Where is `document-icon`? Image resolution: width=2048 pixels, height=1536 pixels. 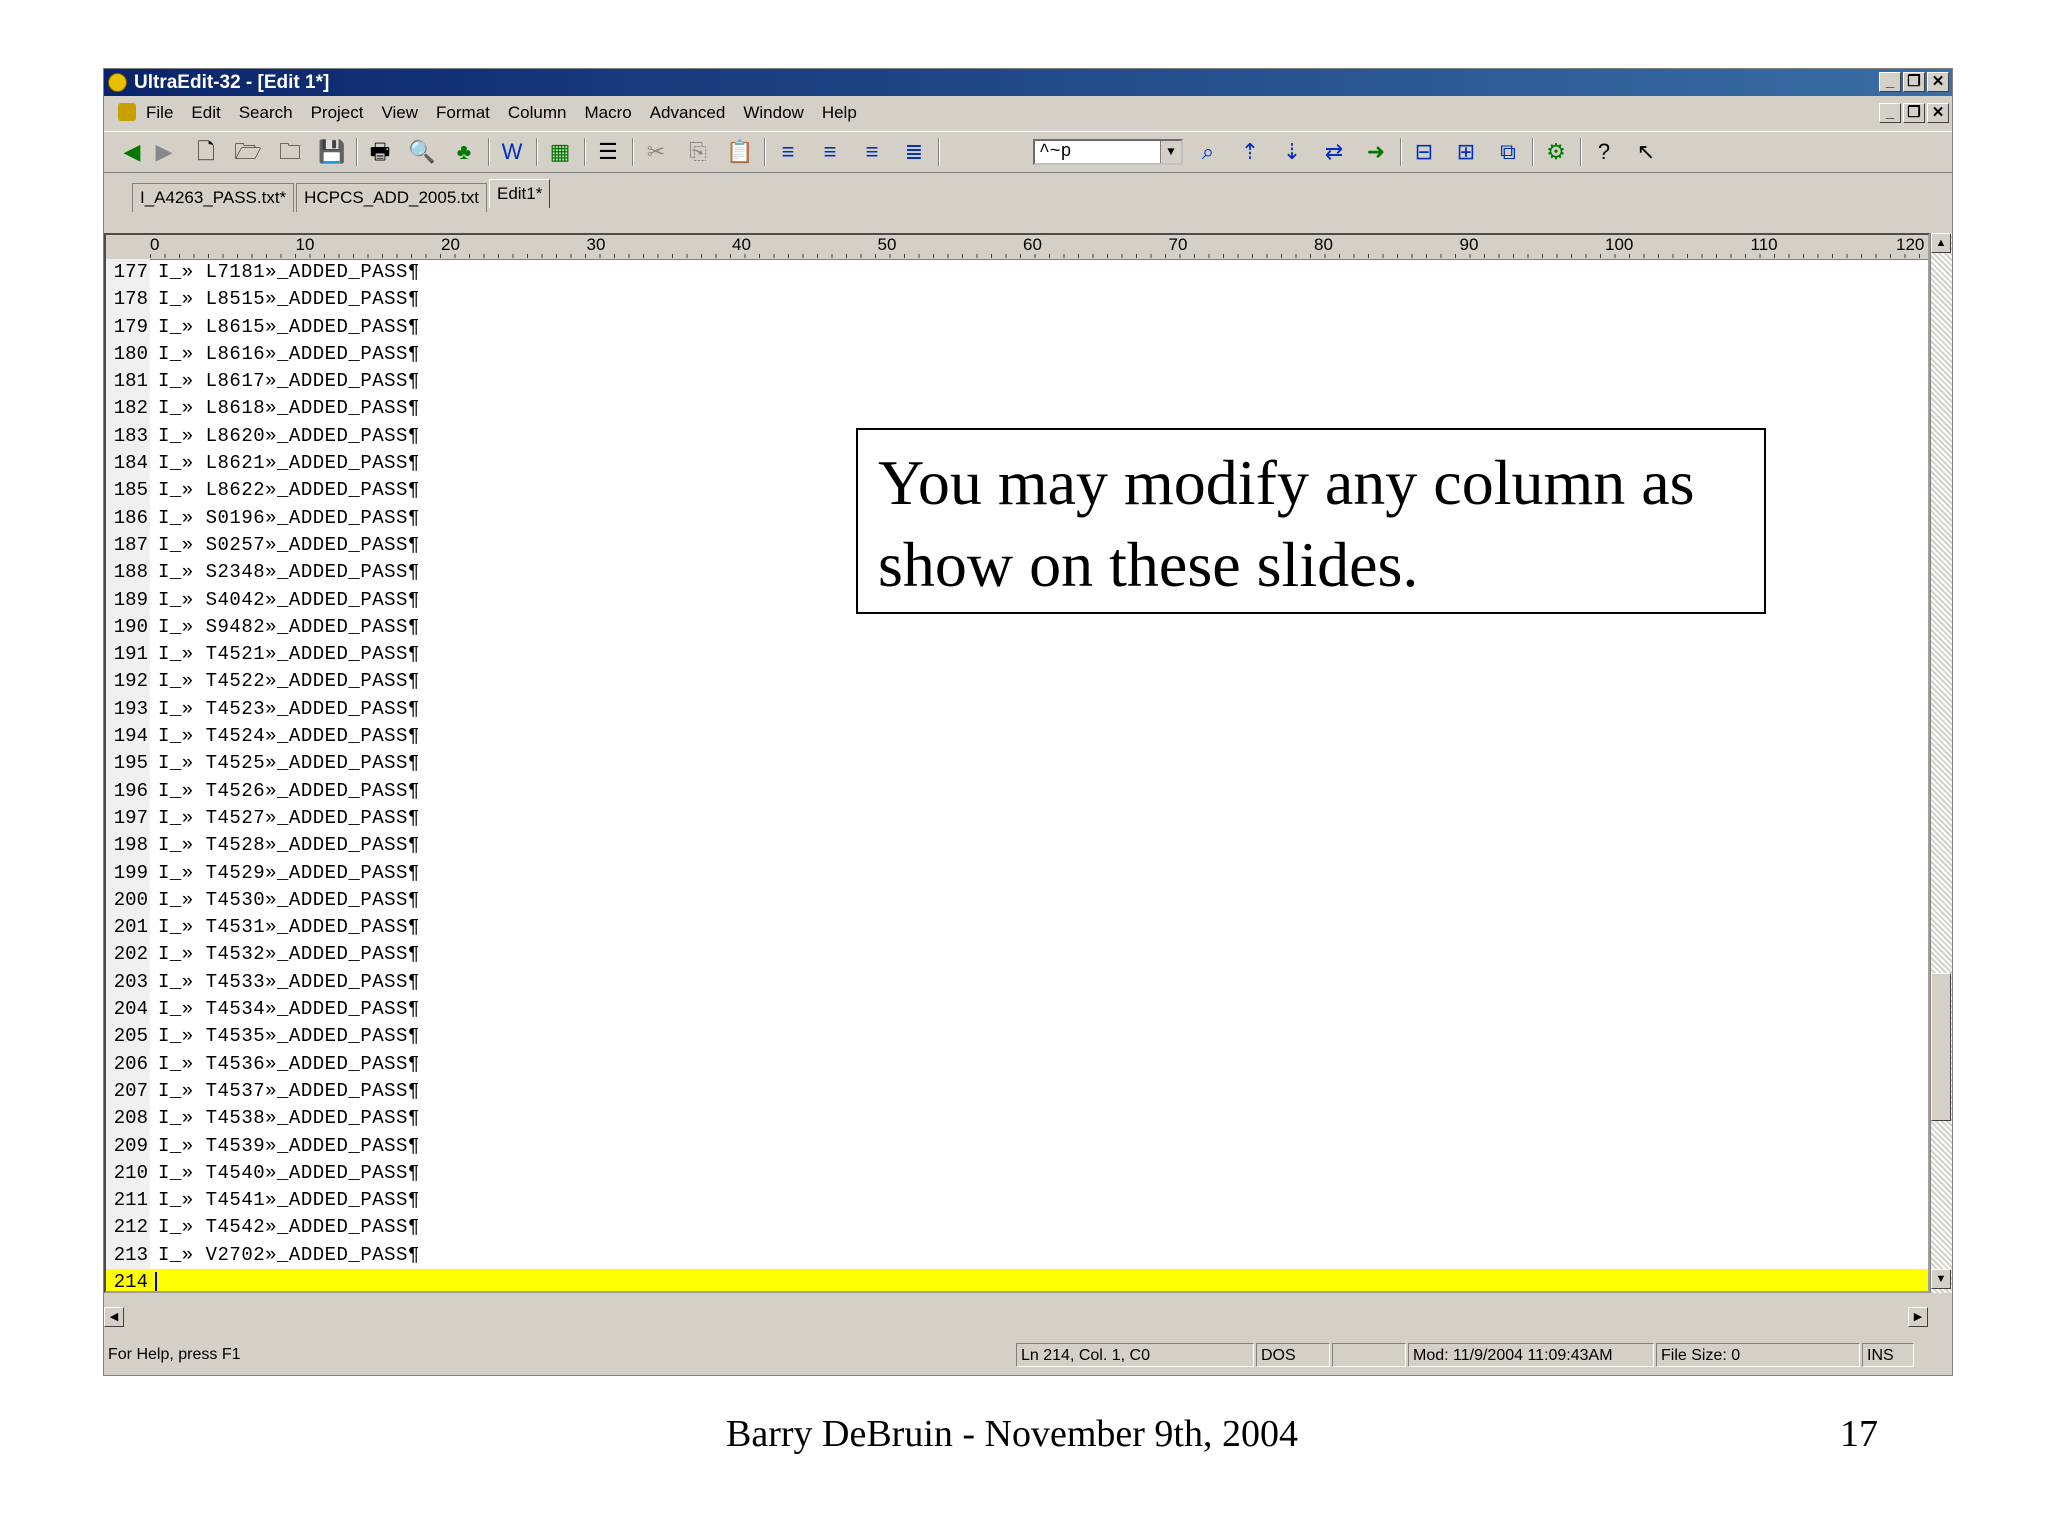 document-icon is located at coordinates (127, 112).